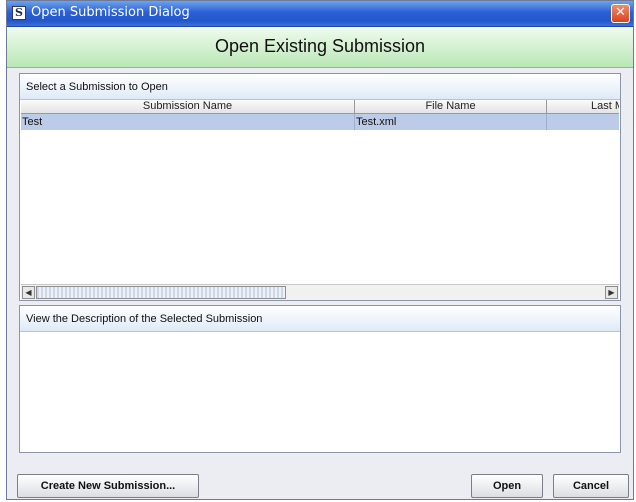  What do you see at coordinates (507, 486) in the screenshot?
I see `open-button: Open` at bounding box center [507, 486].